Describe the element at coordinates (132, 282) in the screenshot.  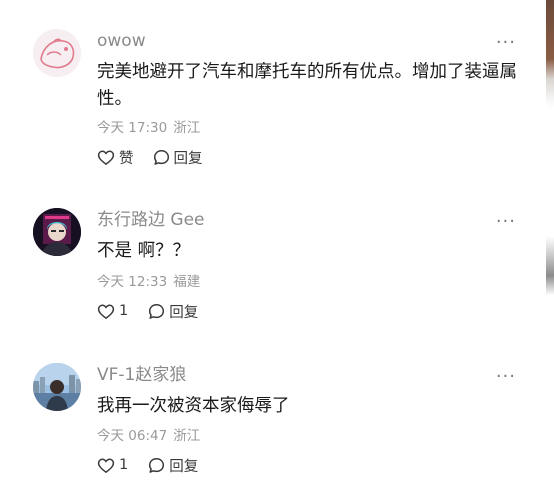
I see `comment-time: 今天 12:33` at that location.